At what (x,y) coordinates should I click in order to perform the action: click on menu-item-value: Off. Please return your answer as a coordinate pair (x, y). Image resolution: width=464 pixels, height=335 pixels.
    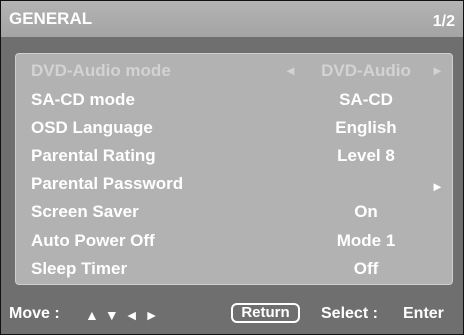
    Looking at the image, I should click on (366, 268).